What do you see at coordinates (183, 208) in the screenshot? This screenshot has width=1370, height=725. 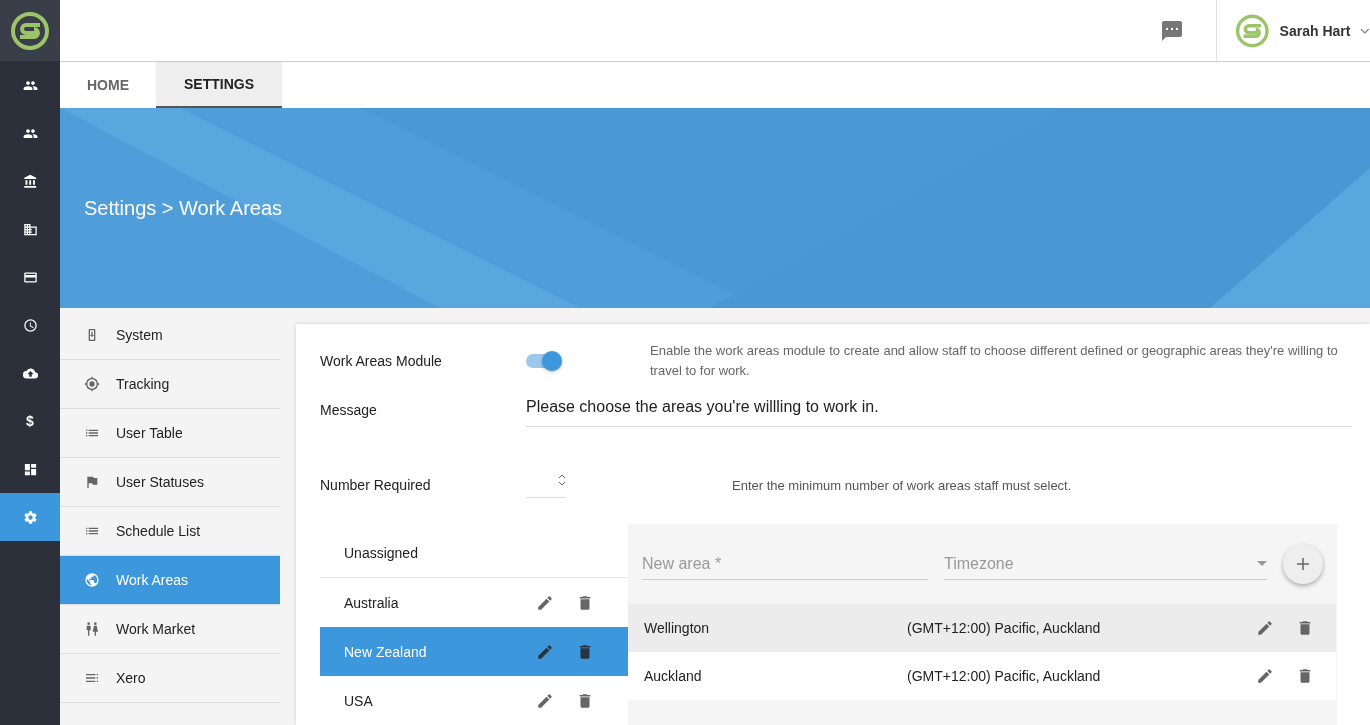 I see `breadcrumb: Settings > Work Areas` at bounding box center [183, 208].